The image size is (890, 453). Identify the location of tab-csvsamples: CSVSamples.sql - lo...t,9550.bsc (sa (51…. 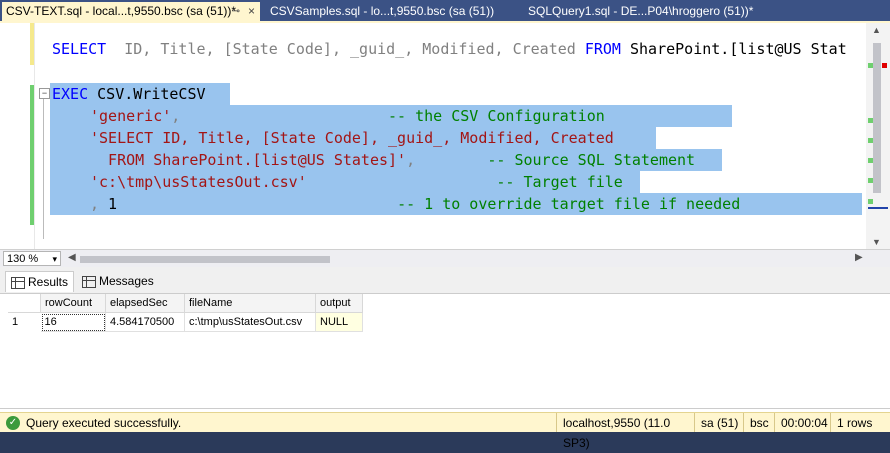
(395, 11).